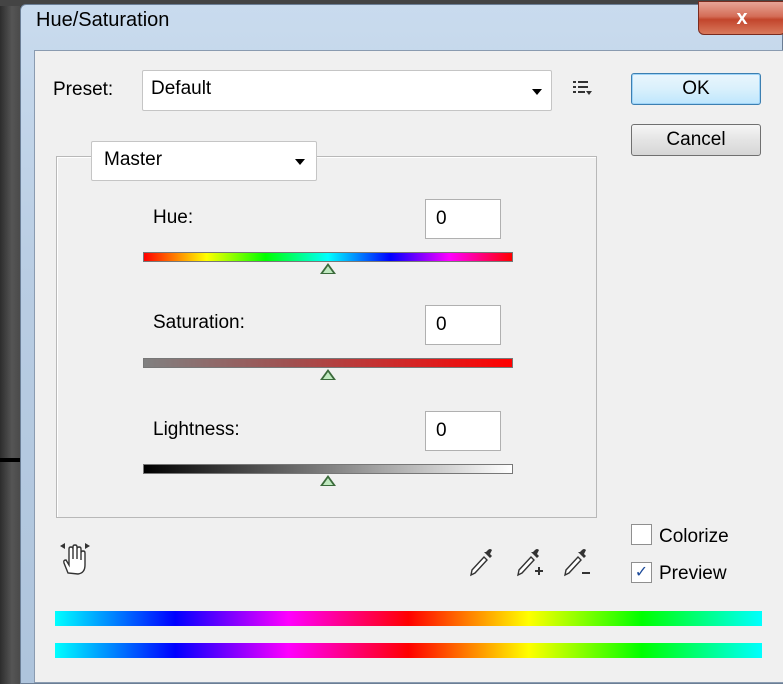 The width and height of the screenshot is (783, 684). I want to click on saturation-input: 0, so click(463, 325).